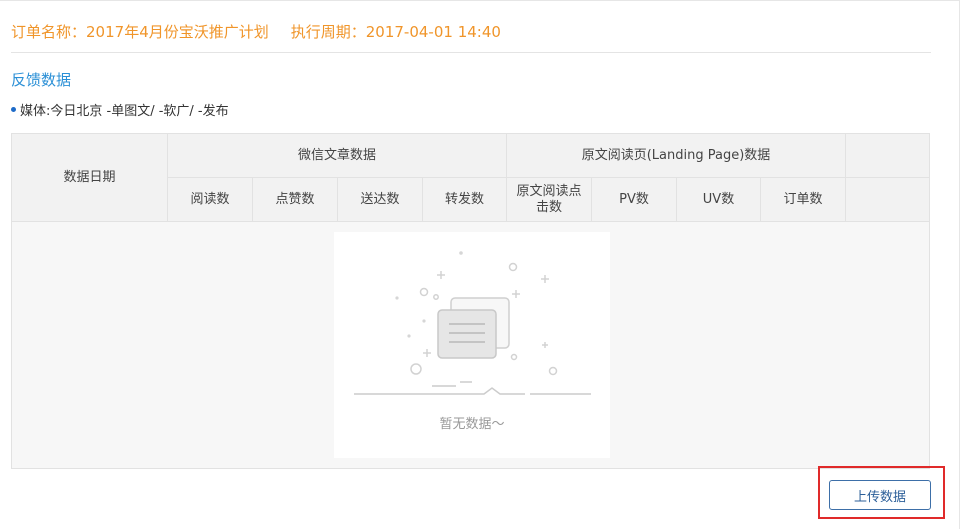 This screenshot has width=960, height=529. I want to click on order-header: 订单名称：2017年4月份宝沃推广计划 执行周期：2017-04-01 14:40, so click(256, 31).